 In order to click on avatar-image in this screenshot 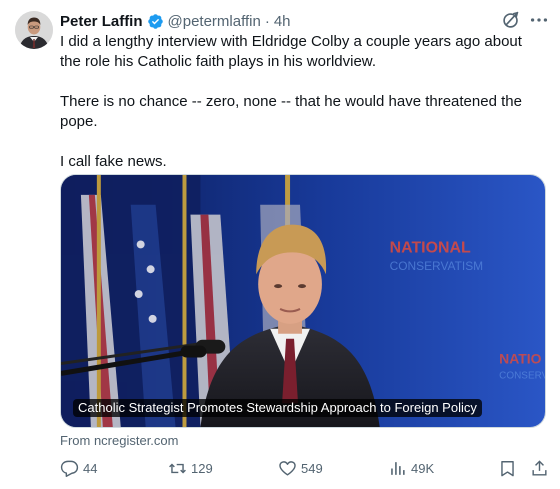, I will do `click(34, 30)`.